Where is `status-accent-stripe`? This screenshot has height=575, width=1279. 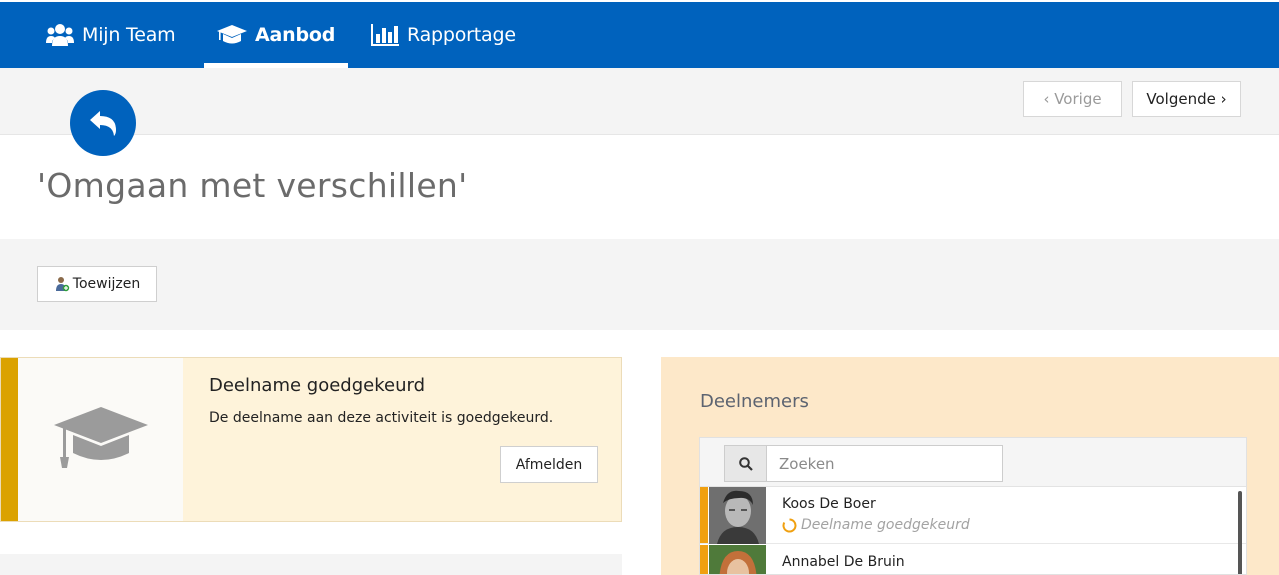 status-accent-stripe is located at coordinates (9, 439).